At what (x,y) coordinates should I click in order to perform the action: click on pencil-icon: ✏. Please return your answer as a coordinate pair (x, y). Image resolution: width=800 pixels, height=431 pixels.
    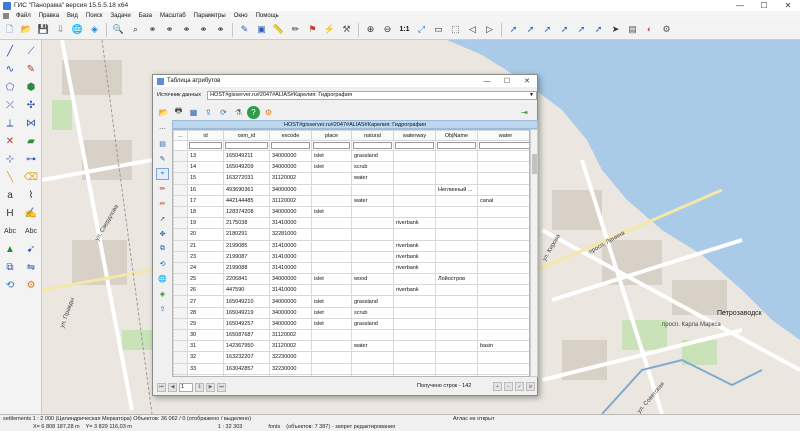
    Looking at the image, I should click on (295, 29).